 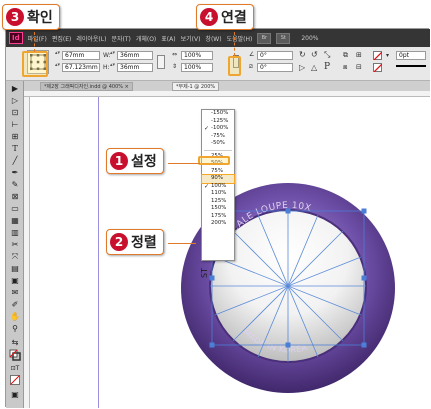 What do you see at coordinates (234, 44) in the screenshot?
I see `callout-4-pointer` at bounding box center [234, 44].